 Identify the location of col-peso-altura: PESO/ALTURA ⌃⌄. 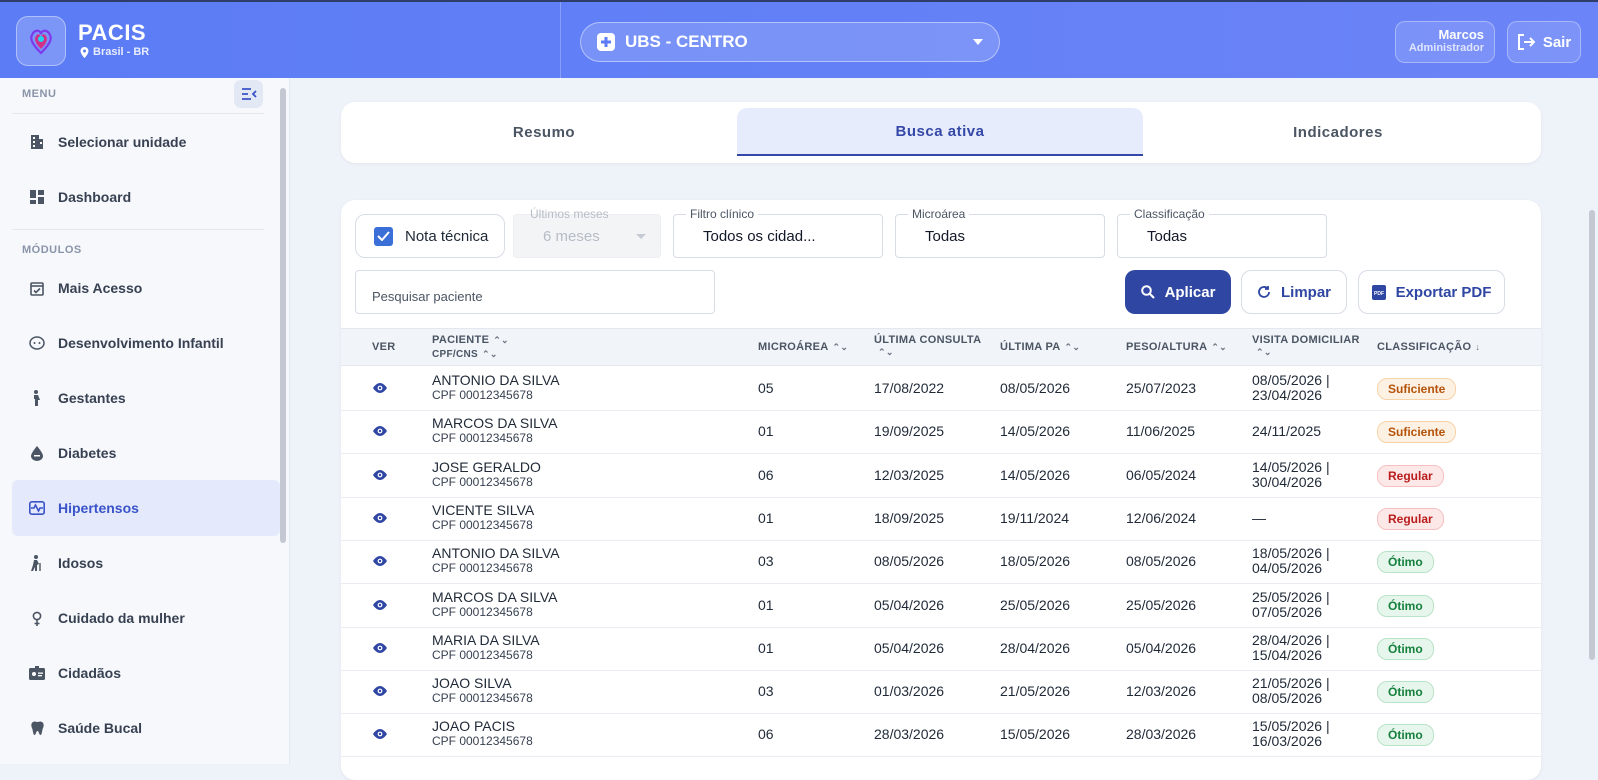
(1176, 347).